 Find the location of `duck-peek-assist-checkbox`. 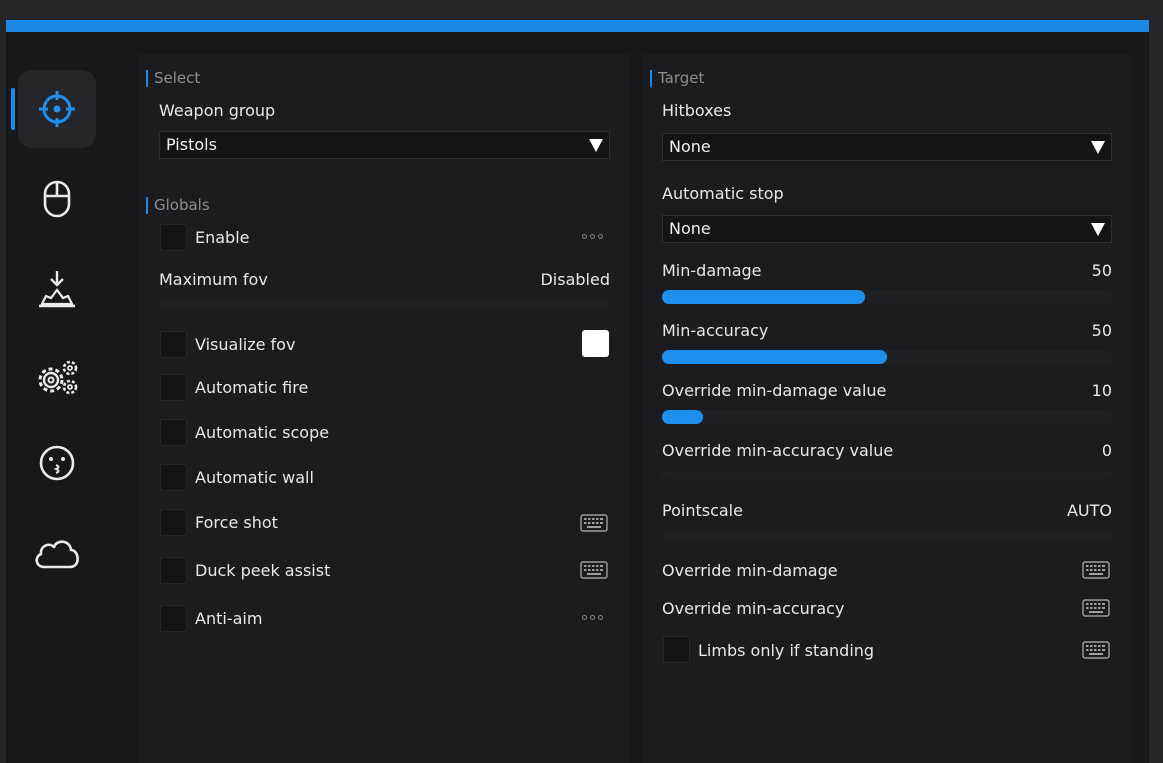

duck-peek-assist-checkbox is located at coordinates (173, 570).